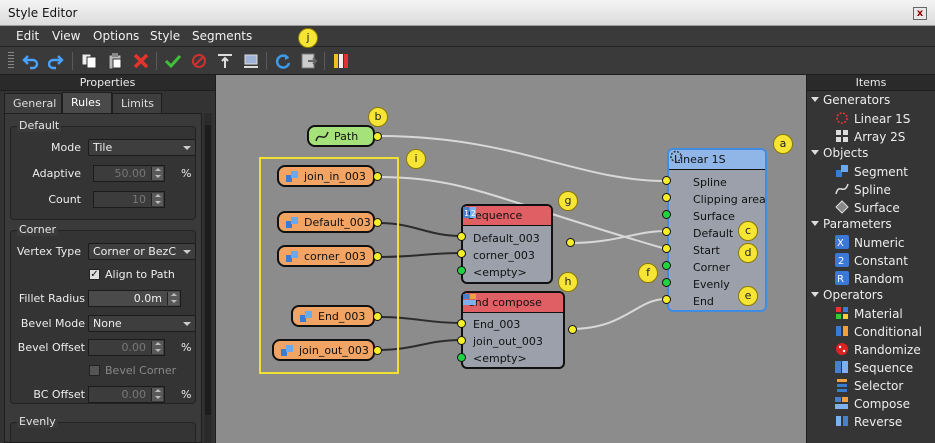 The width and height of the screenshot is (935, 443). Describe the element at coordinates (134, 298) in the screenshot. I see `fillet-radius-spinner: 0.0m` at that location.